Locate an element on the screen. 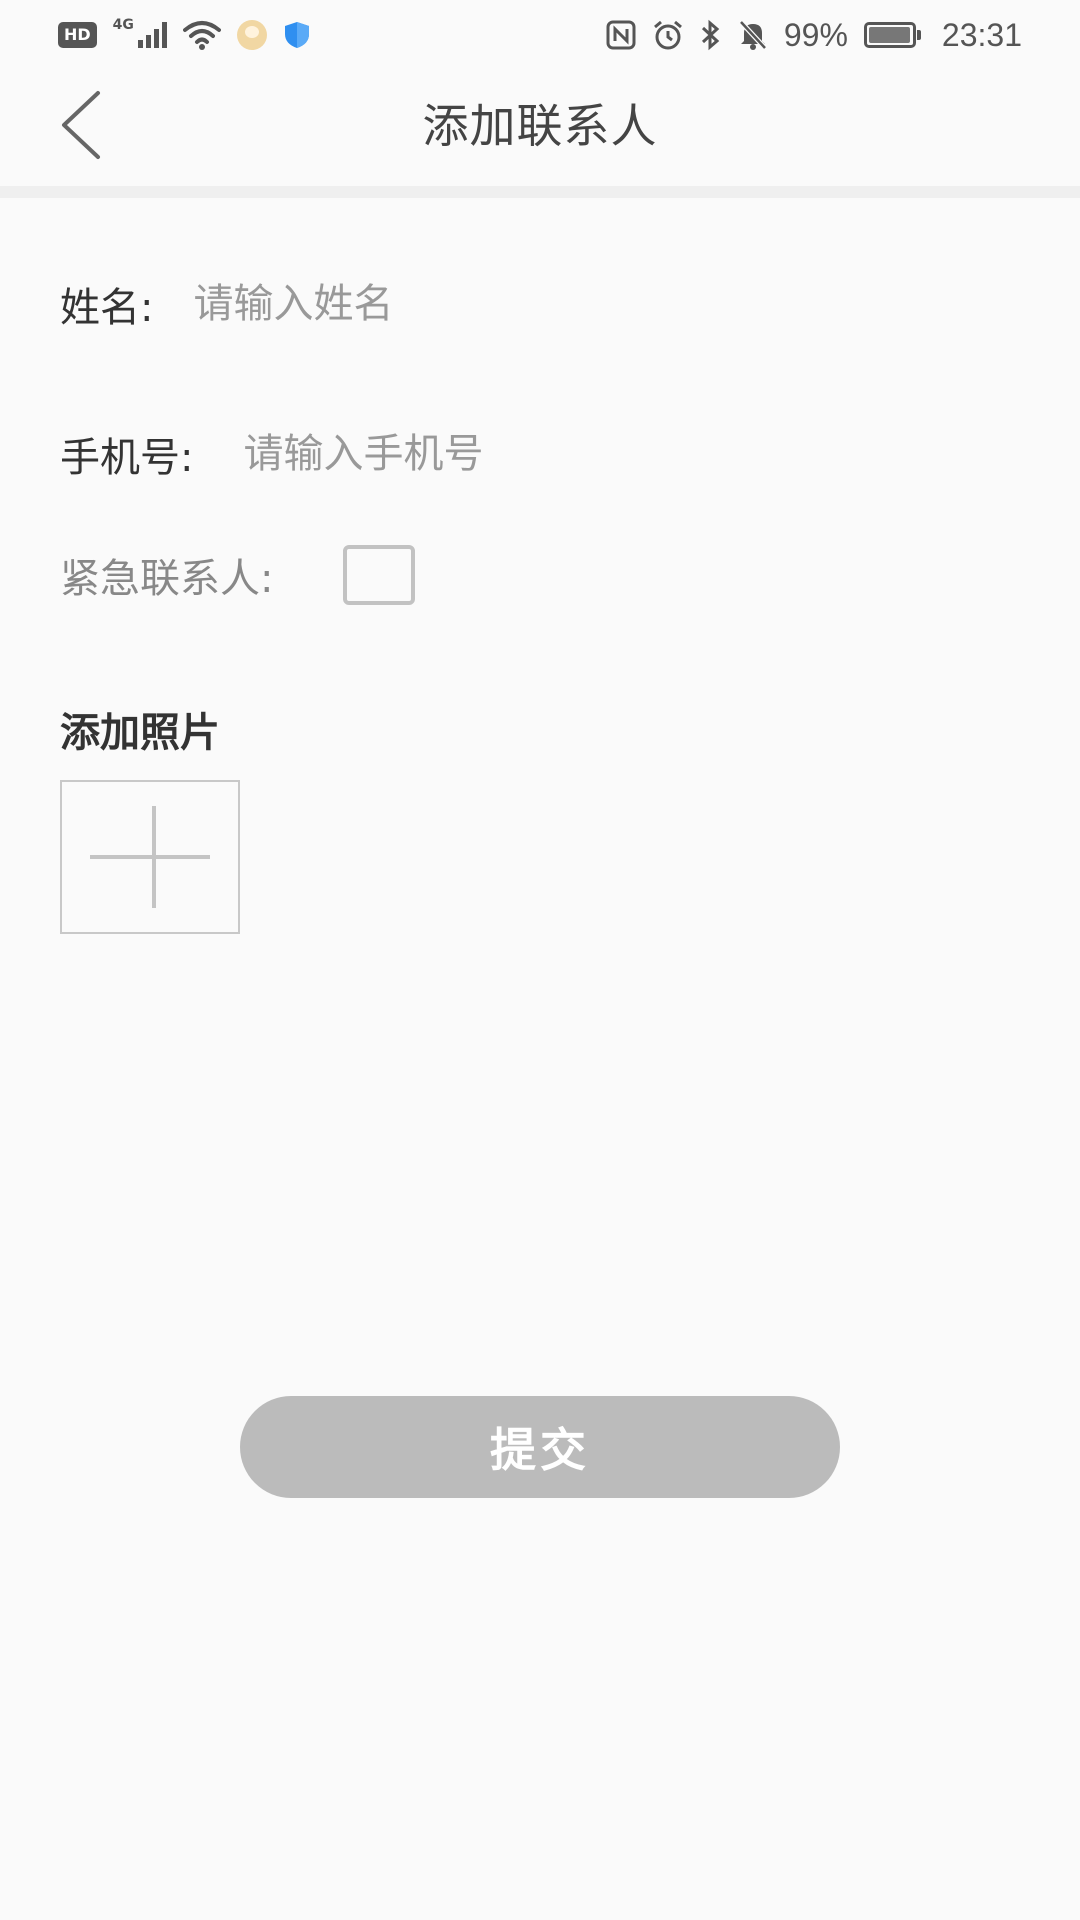 The image size is (1080, 1920). emergency-row: 紧急联系人: is located at coordinates (238, 575).